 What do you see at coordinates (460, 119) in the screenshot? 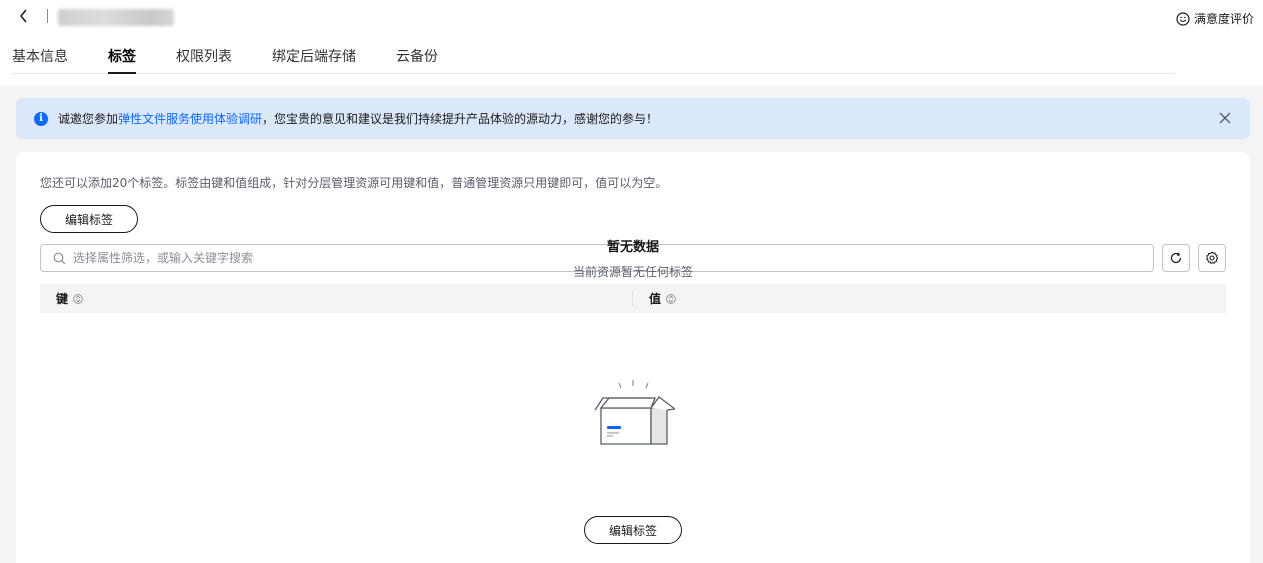
I see `notice-text-suffix: ，您宝贵的意见和建议是我们持续提升产品体验的源动力，感谢您的参与！` at bounding box center [460, 119].